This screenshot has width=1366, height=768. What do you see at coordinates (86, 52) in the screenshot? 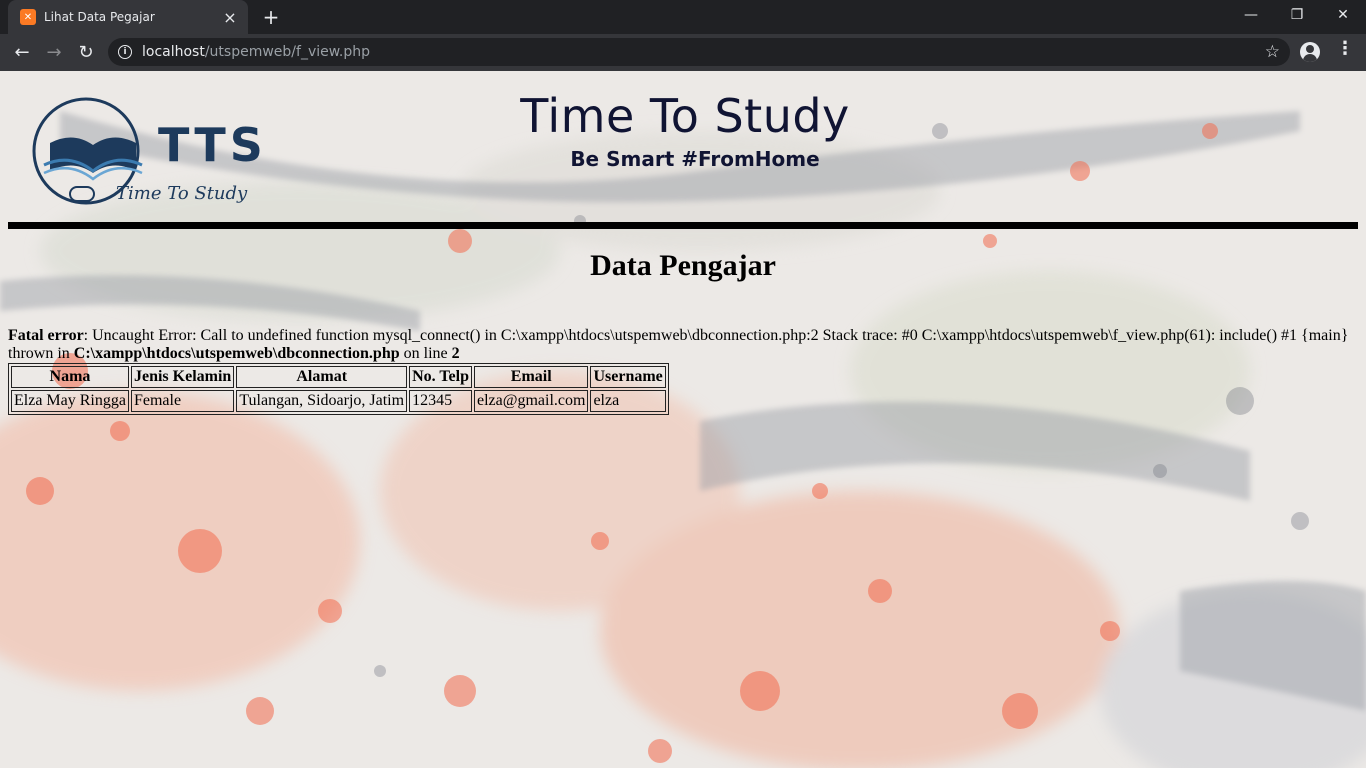
I see `reload-icon: ↻` at bounding box center [86, 52].